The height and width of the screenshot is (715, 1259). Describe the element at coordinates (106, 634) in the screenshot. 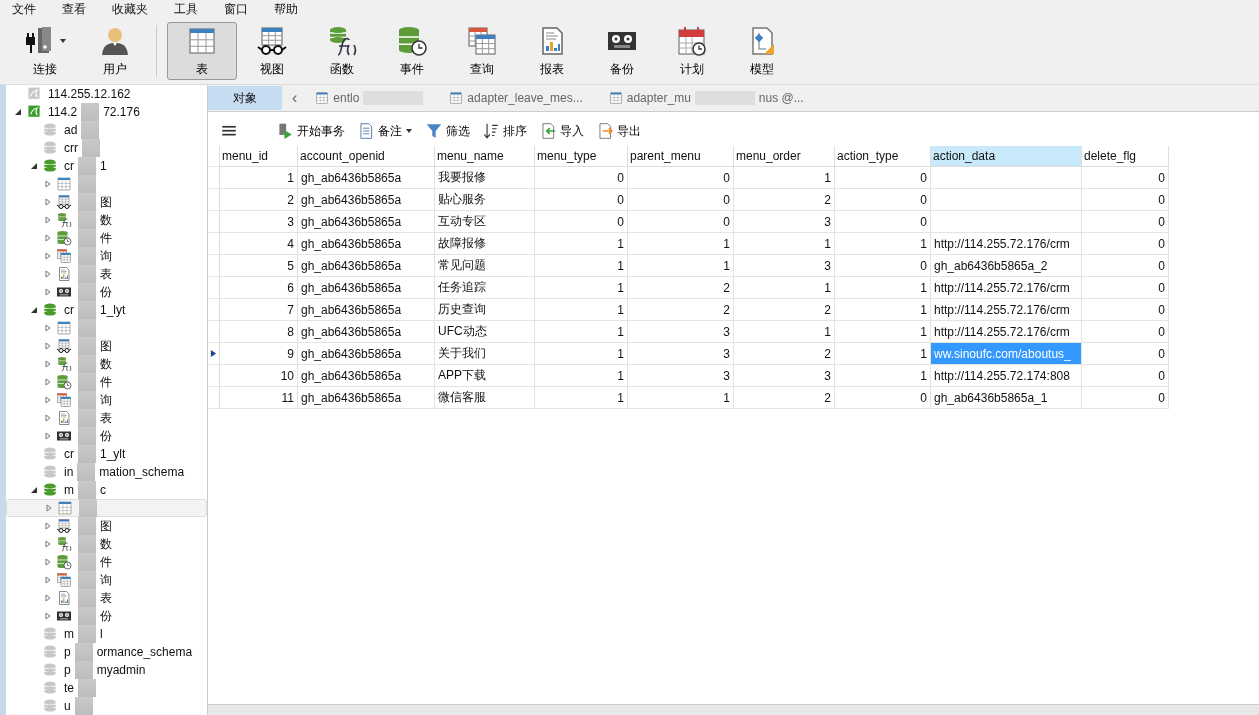

I see `tree-item: m l` at that location.